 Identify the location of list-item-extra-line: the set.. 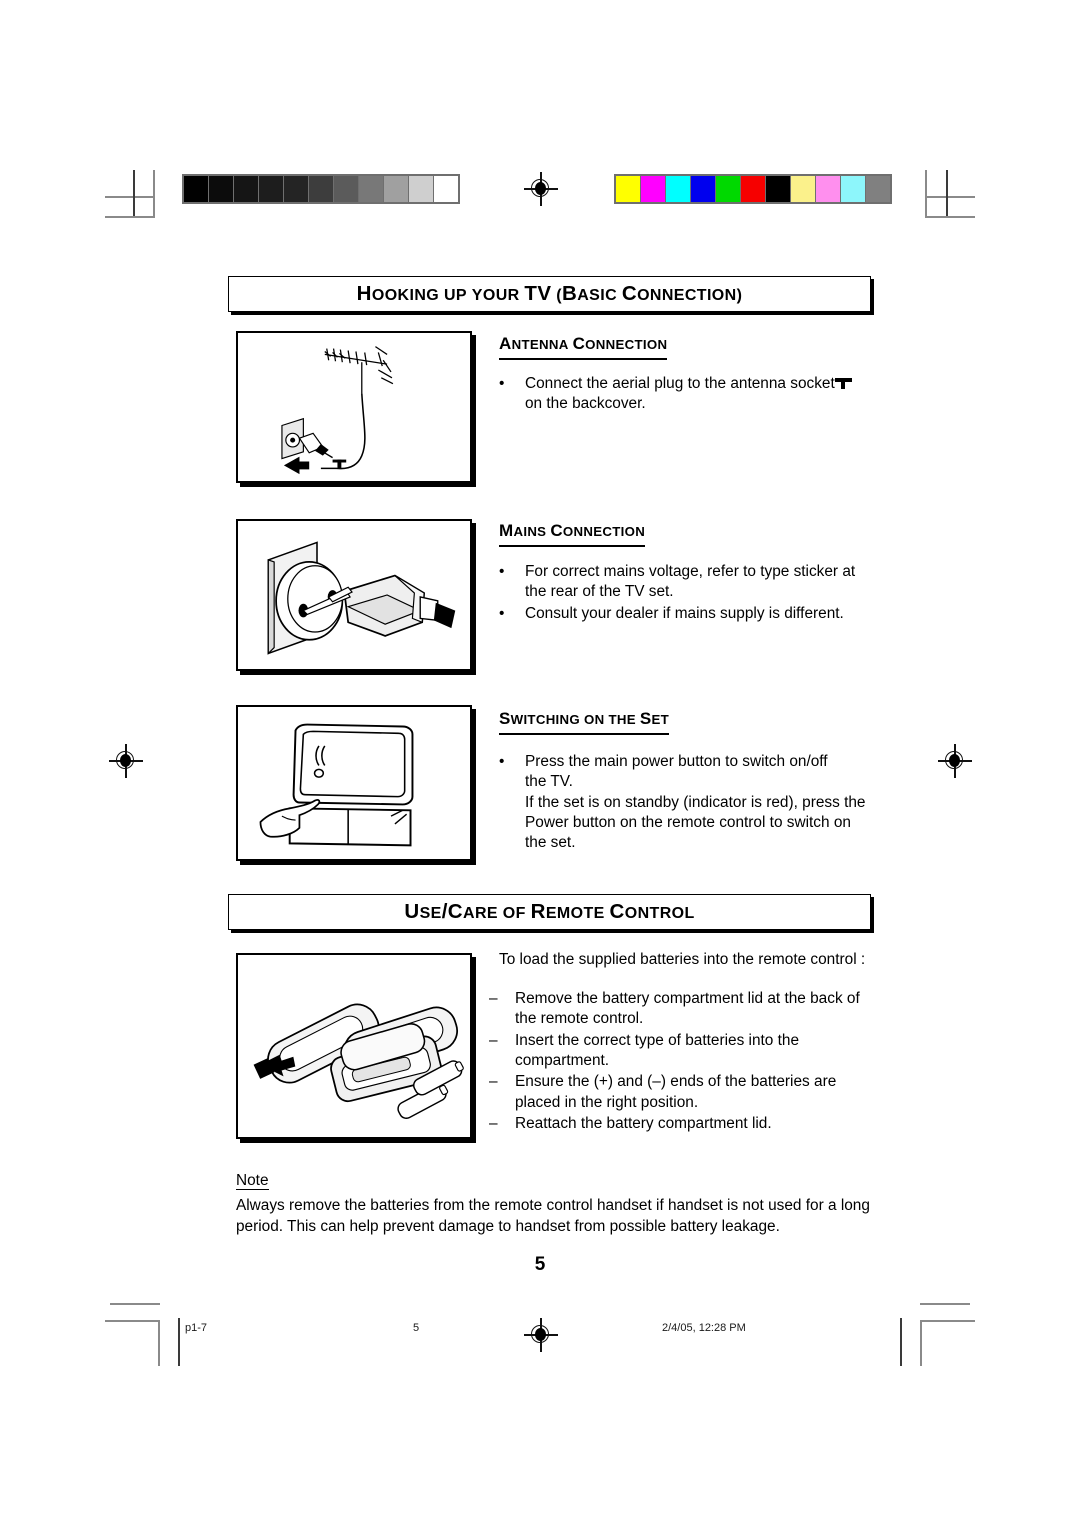
(550, 843).